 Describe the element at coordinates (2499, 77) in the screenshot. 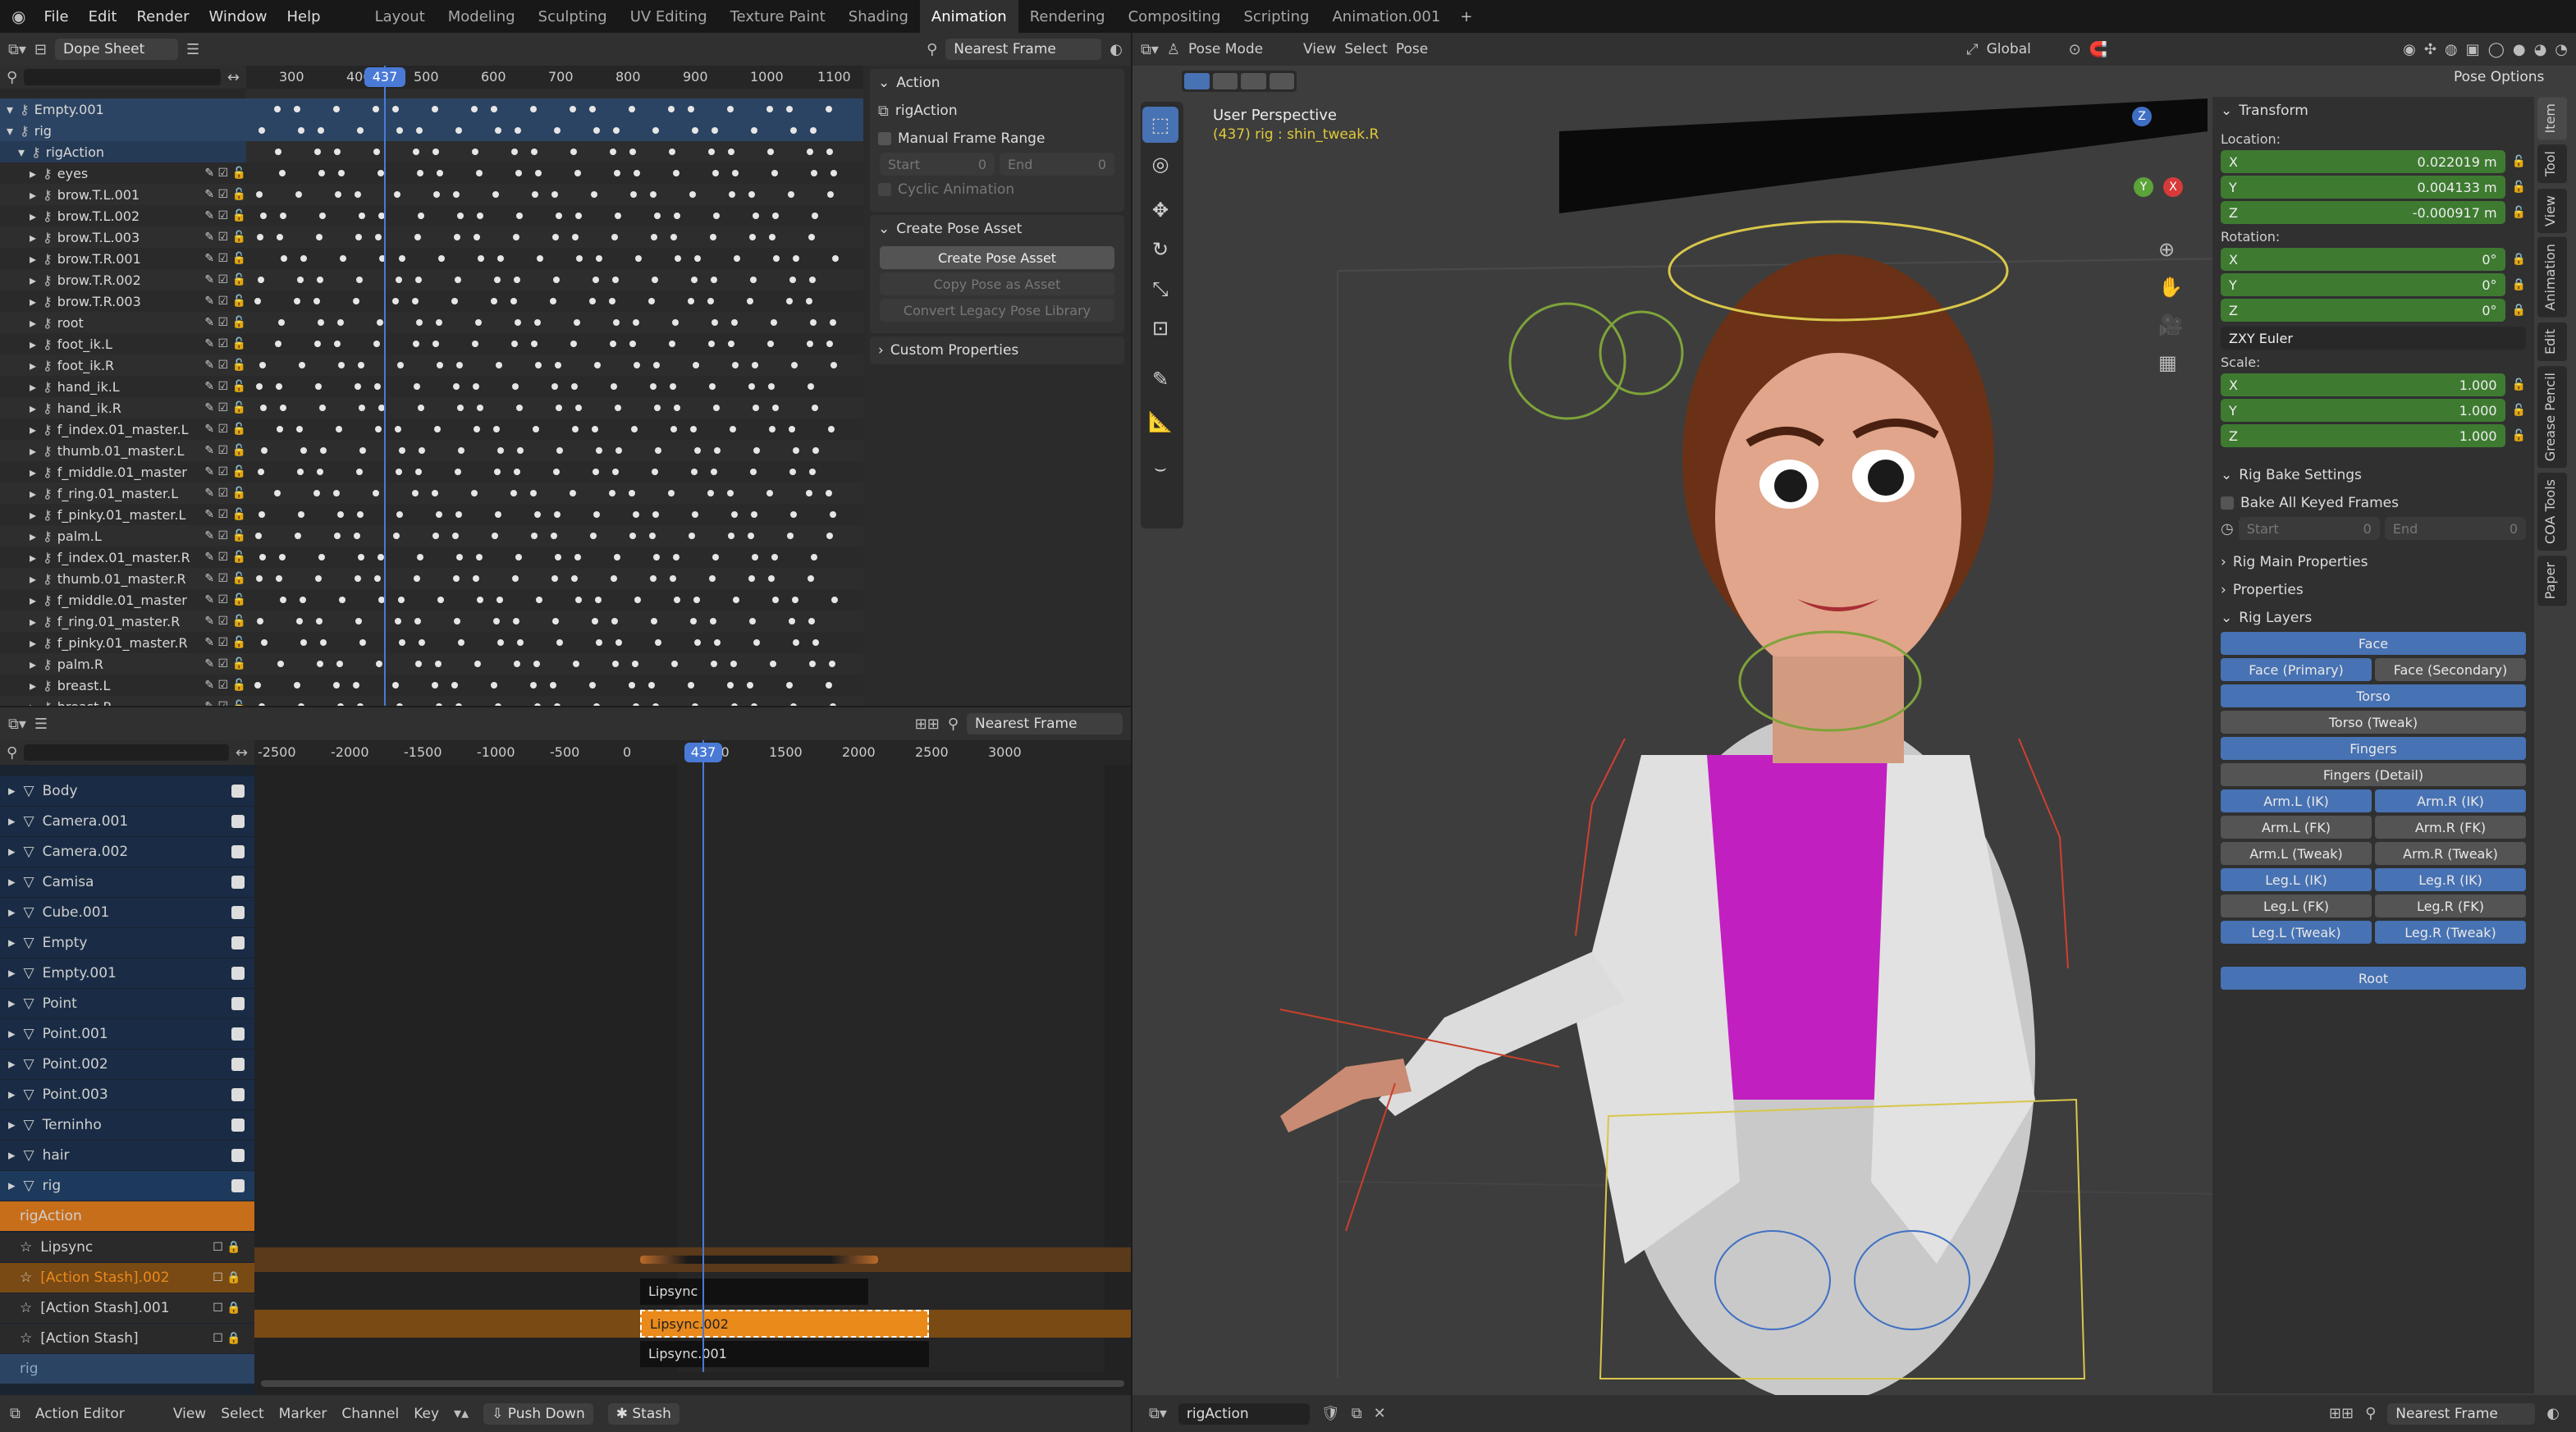

I see `pose-options-button: Pose Options` at that location.